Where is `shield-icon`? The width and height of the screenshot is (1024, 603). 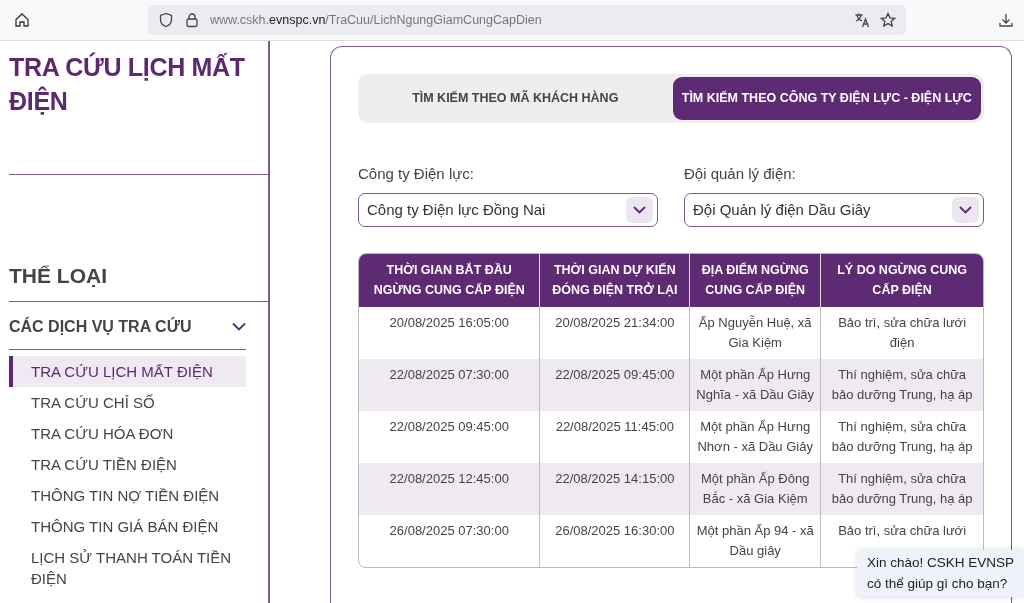 shield-icon is located at coordinates (166, 20).